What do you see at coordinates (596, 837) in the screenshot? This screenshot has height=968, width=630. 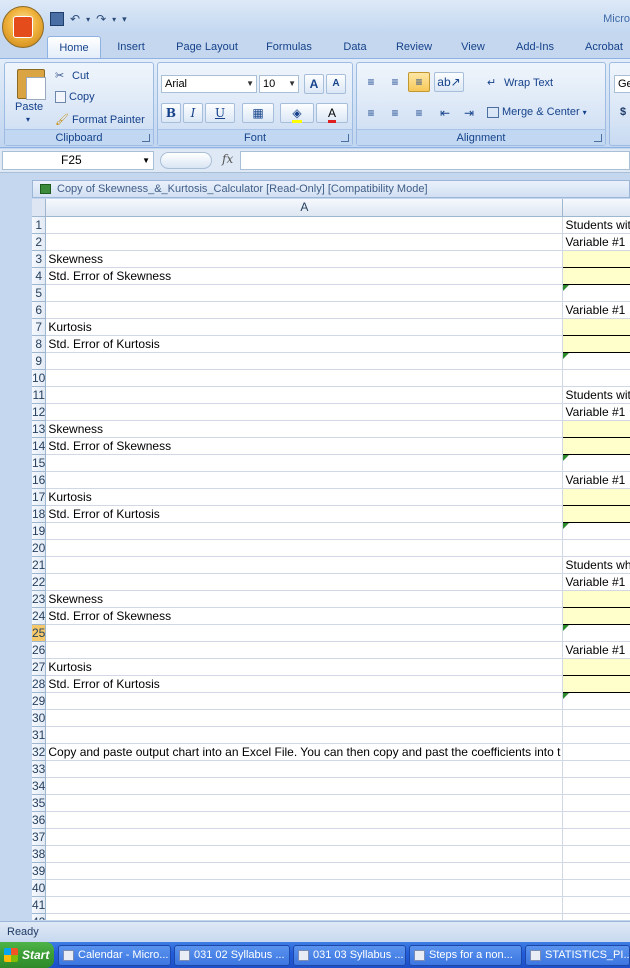 I see `cell-b37` at bounding box center [596, 837].